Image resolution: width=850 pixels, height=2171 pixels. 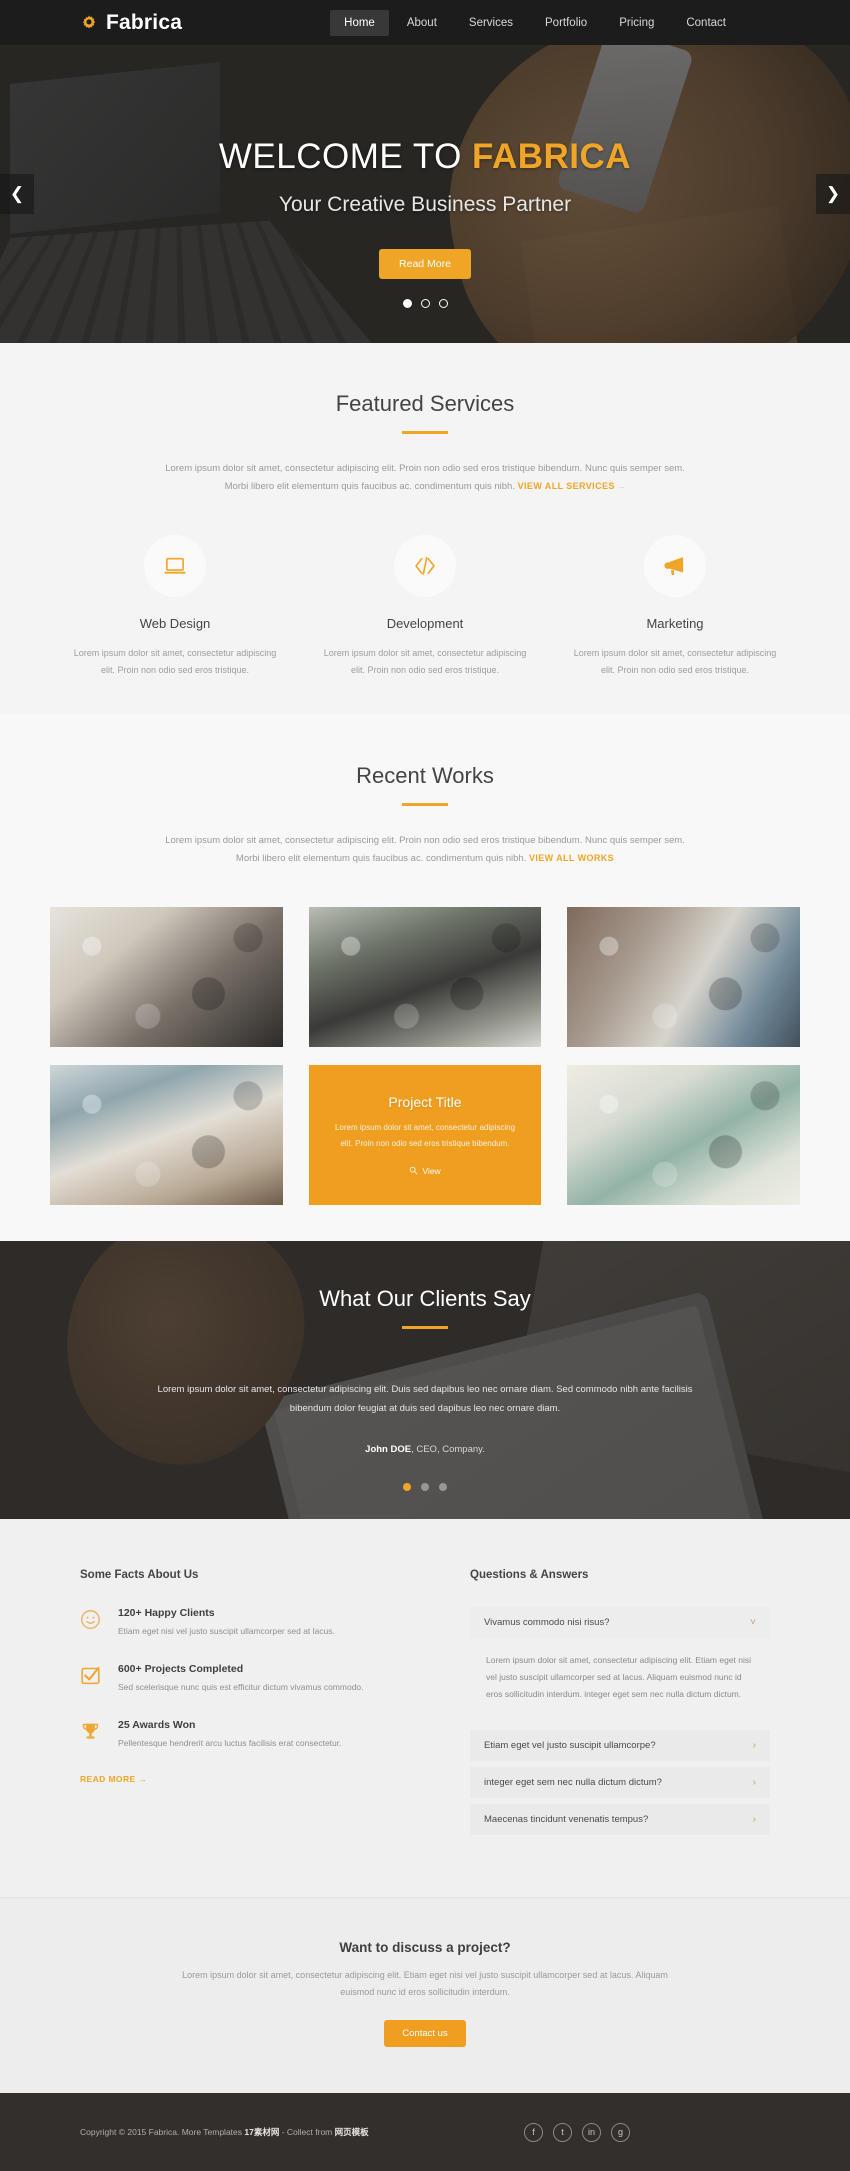 I want to click on fact-name: 120+ Happy Clients, so click(x=166, y=1613).